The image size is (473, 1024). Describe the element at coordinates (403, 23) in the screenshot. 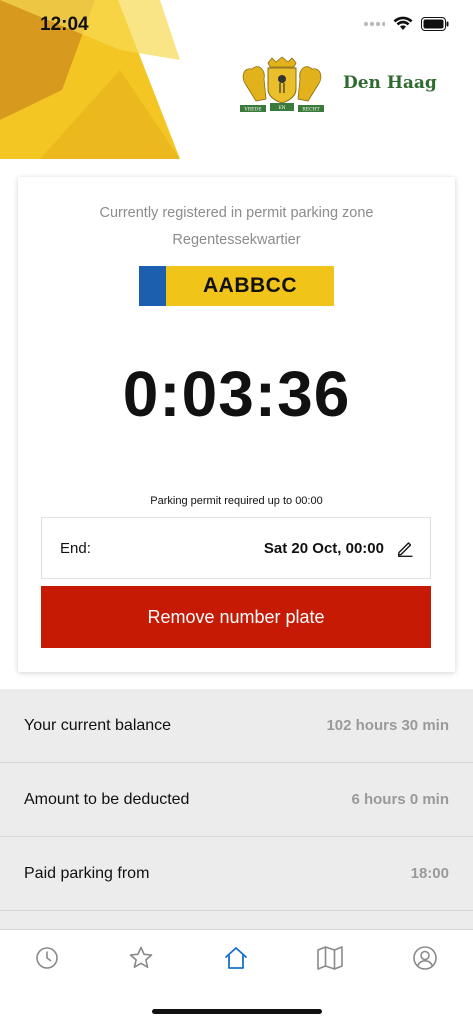

I see `wifi-icon` at that location.